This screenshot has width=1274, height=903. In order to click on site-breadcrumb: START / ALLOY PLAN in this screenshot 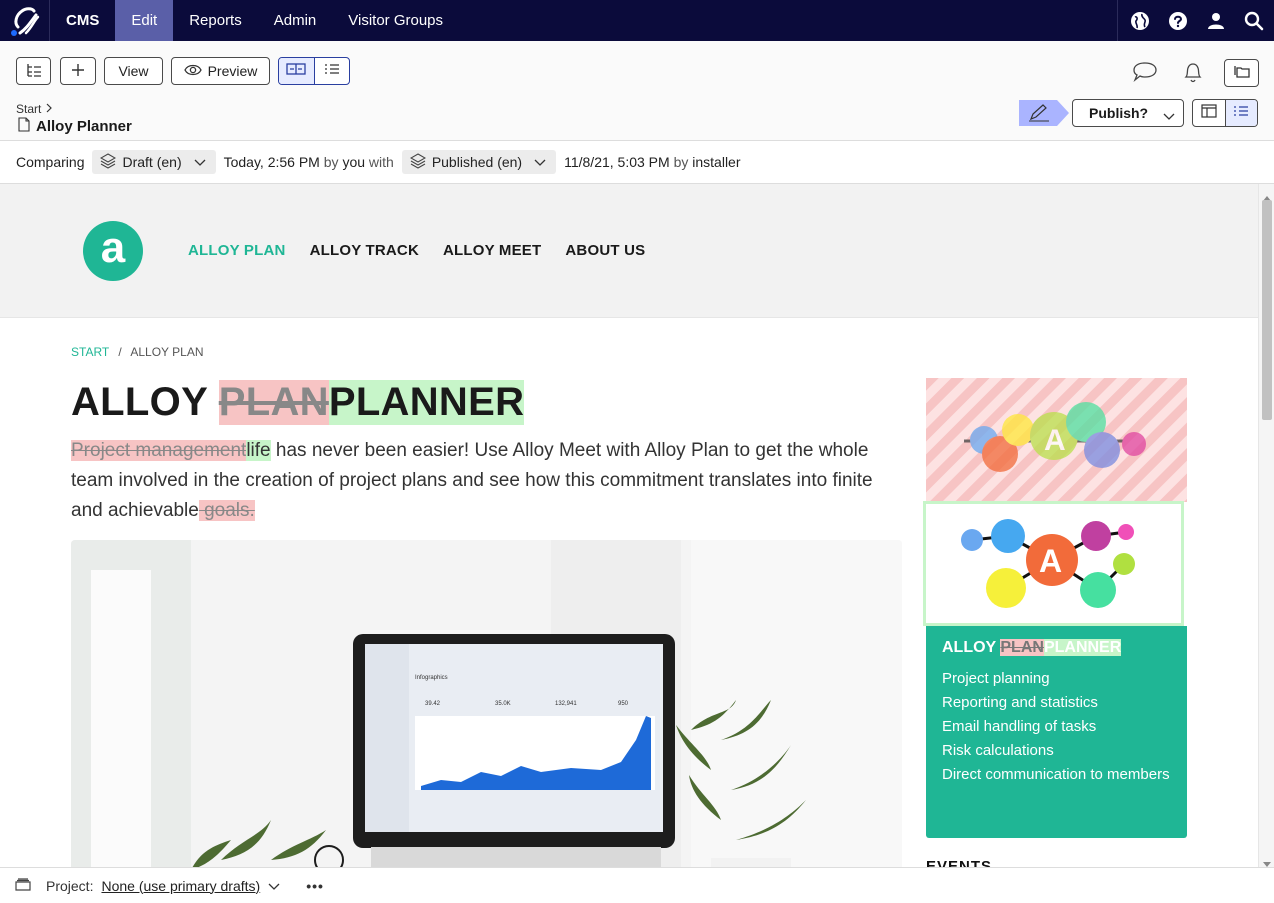, I will do `click(137, 352)`.